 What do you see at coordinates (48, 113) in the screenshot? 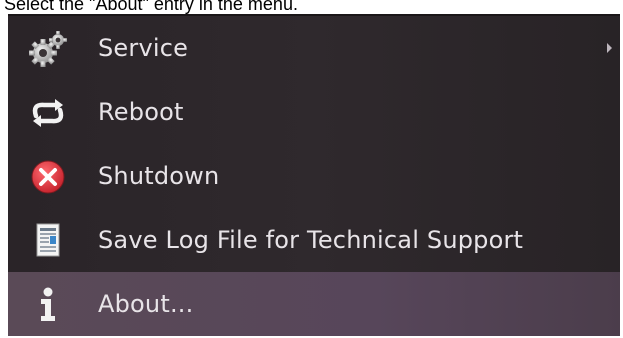
I see `refresh-arrows-icon` at bounding box center [48, 113].